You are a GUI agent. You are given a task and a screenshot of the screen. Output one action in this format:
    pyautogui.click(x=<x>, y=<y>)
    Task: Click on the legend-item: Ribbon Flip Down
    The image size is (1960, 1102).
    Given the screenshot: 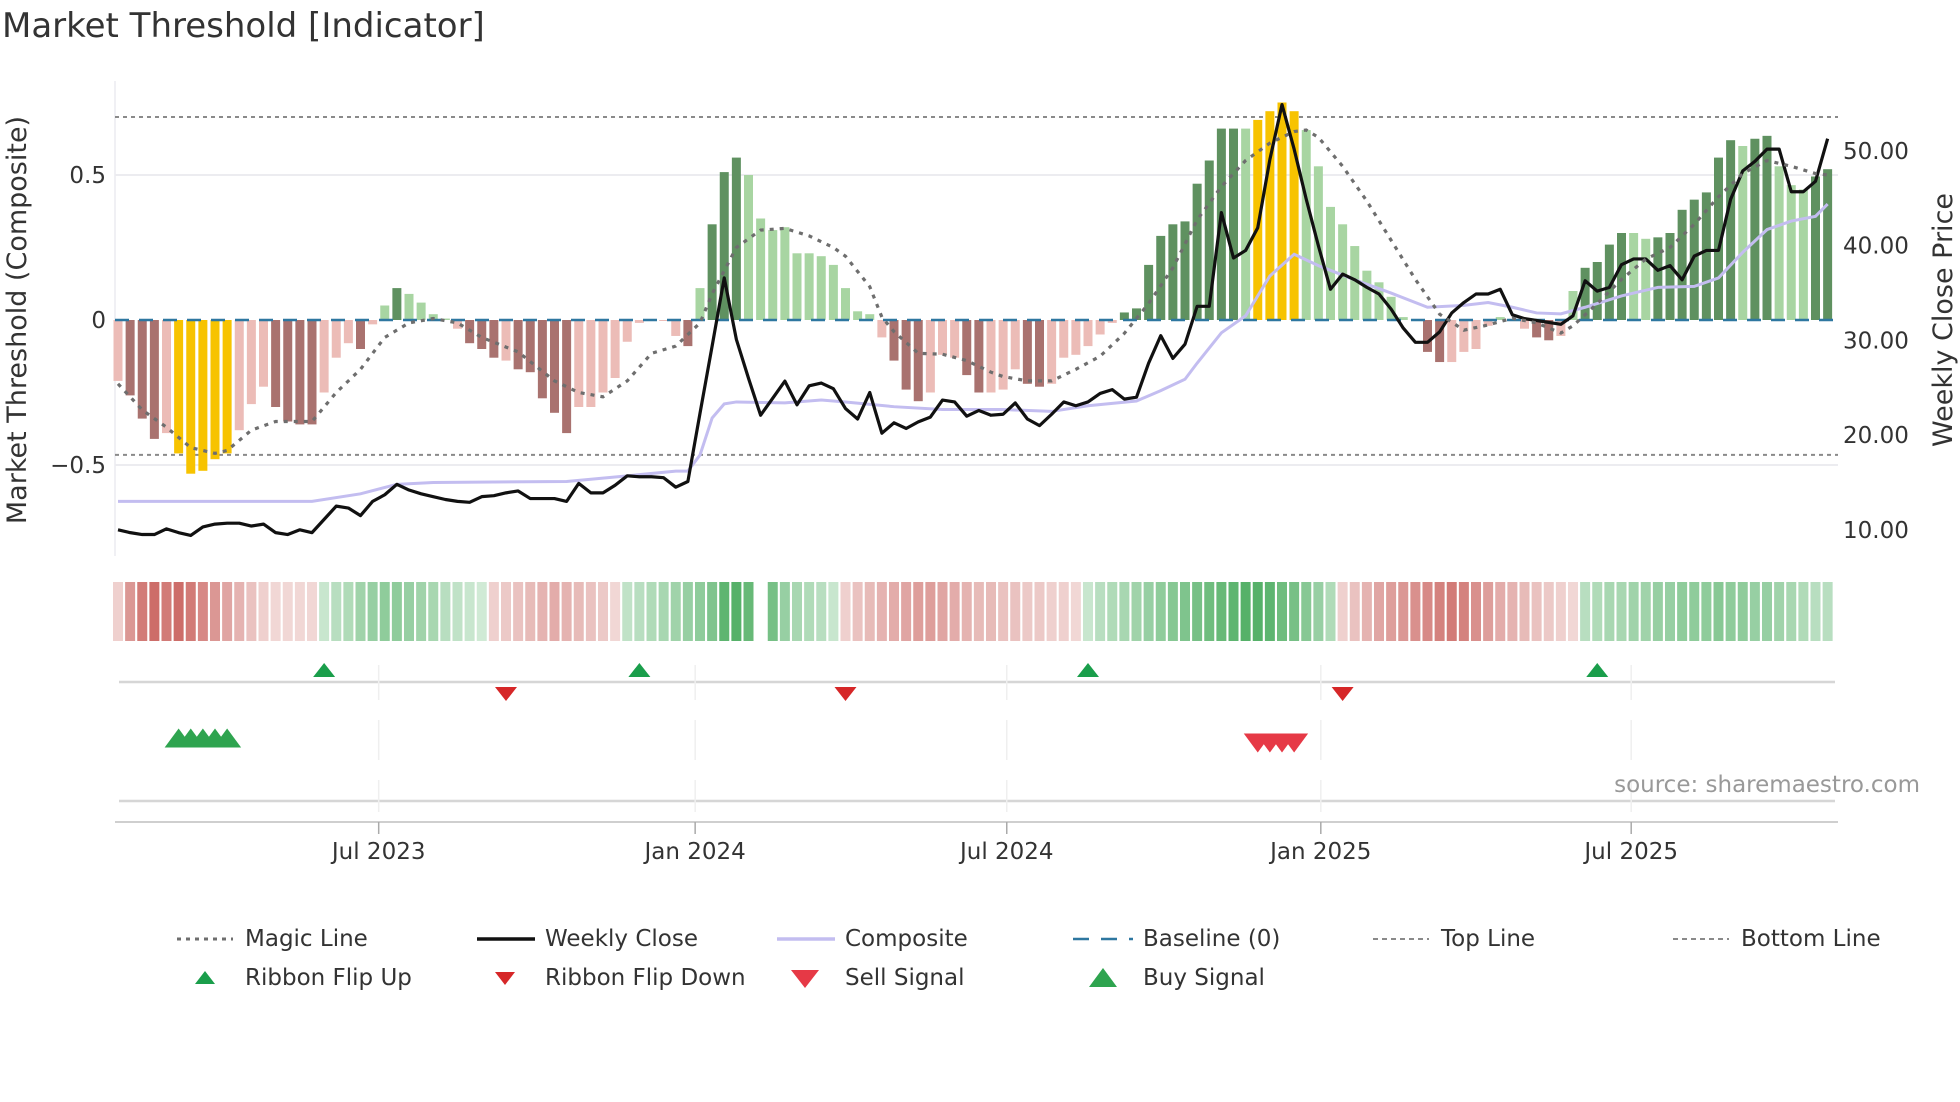 What is the action you would take?
    pyautogui.click(x=610, y=978)
    